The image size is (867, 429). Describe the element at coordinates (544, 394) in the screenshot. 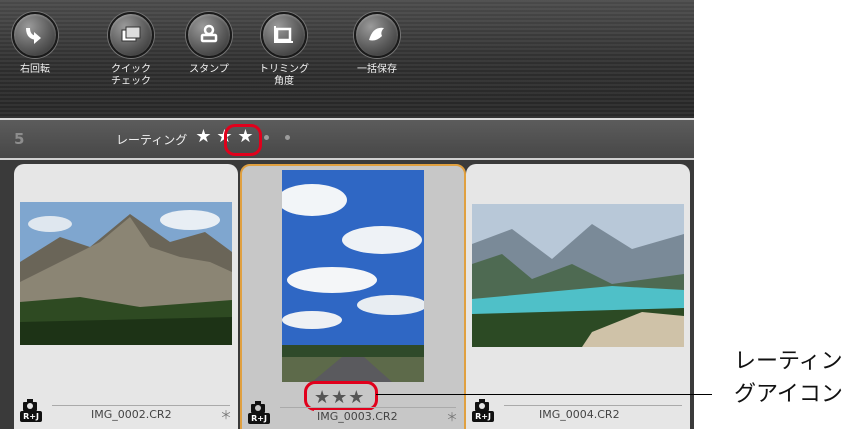

I see `callout-leader-line` at that location.